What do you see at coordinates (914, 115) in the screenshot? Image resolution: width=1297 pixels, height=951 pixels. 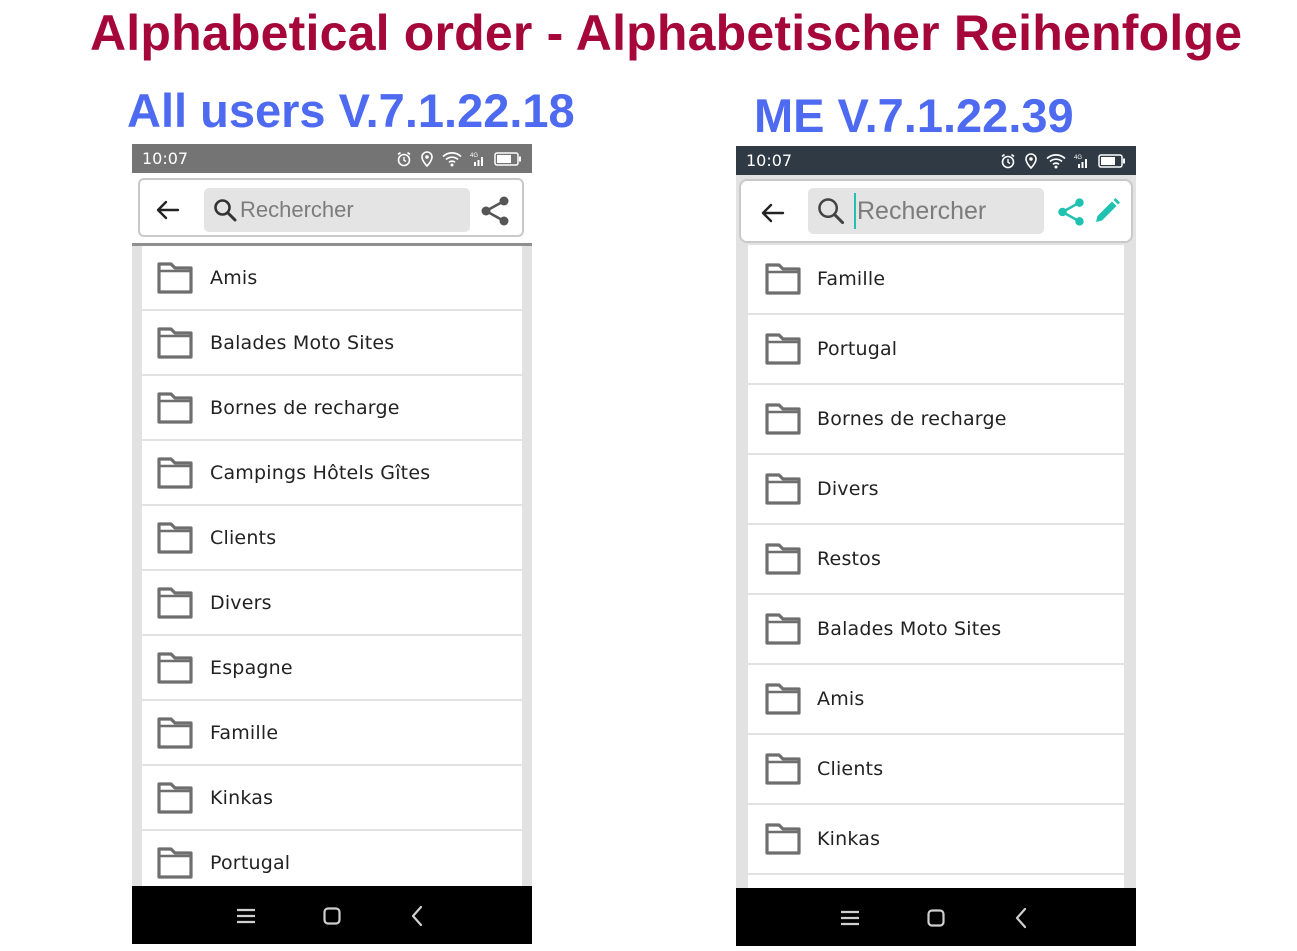 I see `right-panel-heading: ME V.7.1.22.39` at bounding box center [914, 115].